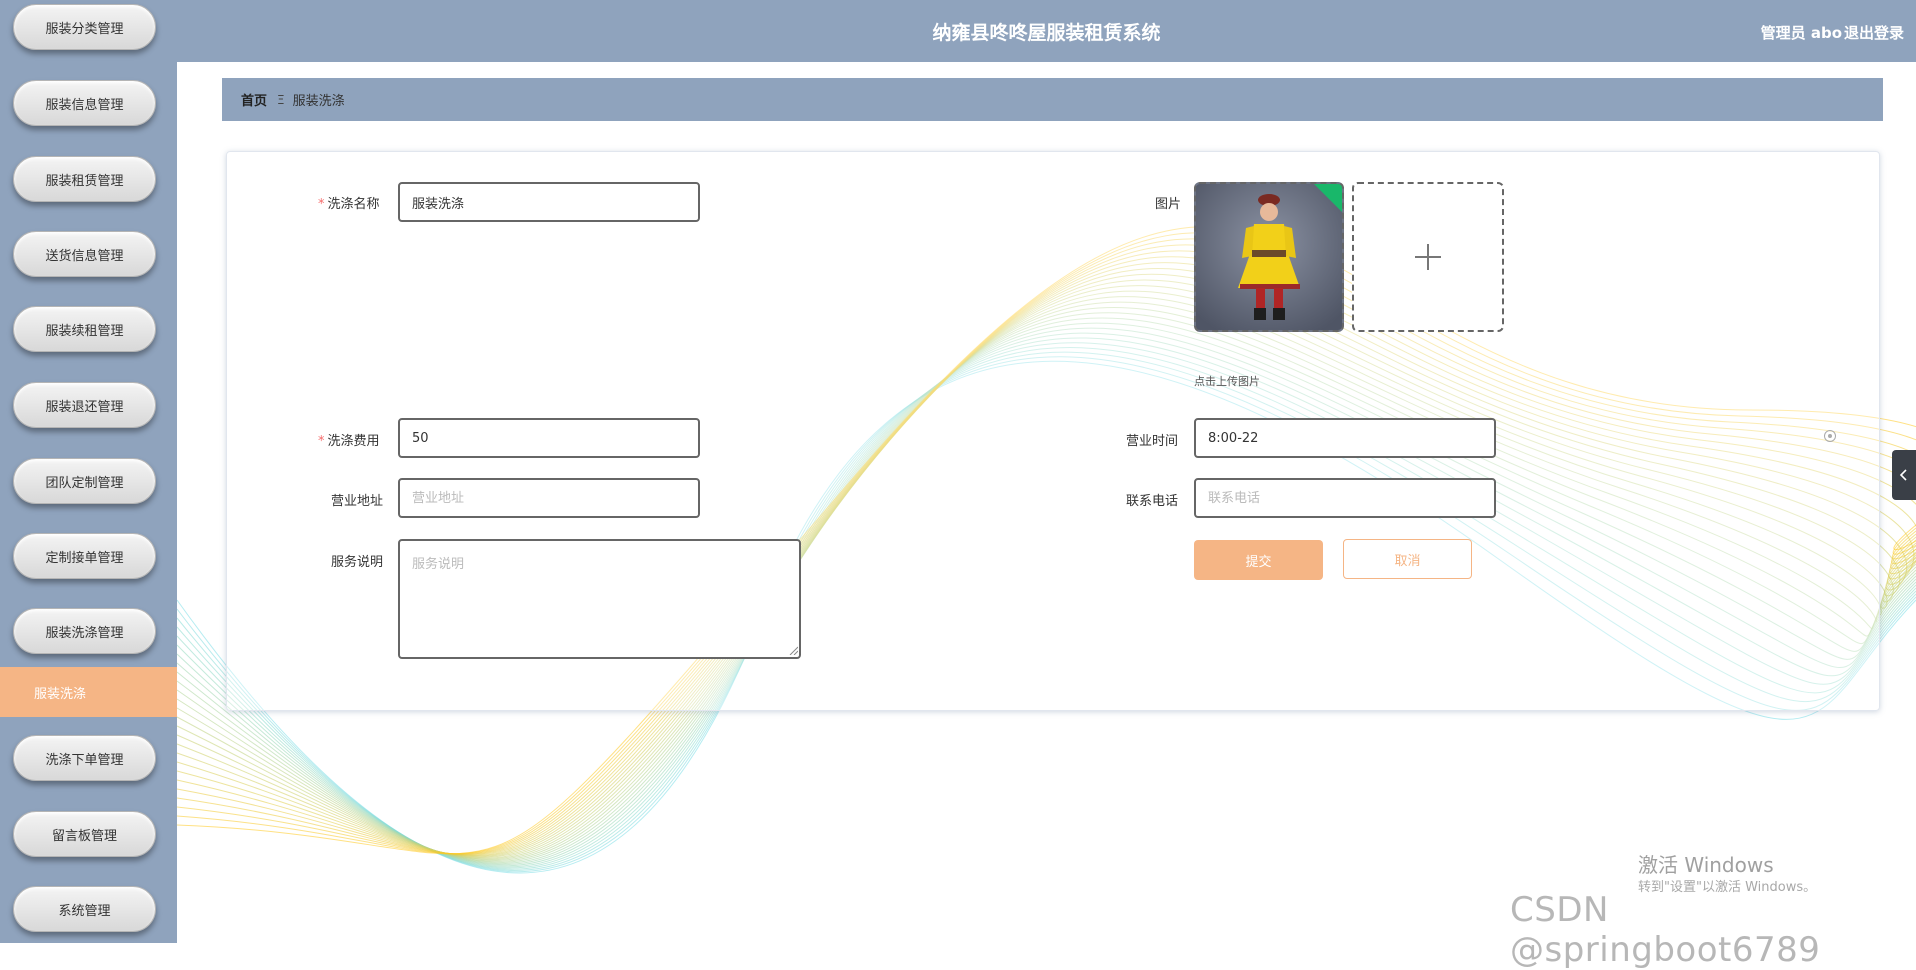  Describe the element at coordinates (1052, 99) in the screenshot. I see `breadcrumb: 首页 Ξ 服装洗涤` at that location.